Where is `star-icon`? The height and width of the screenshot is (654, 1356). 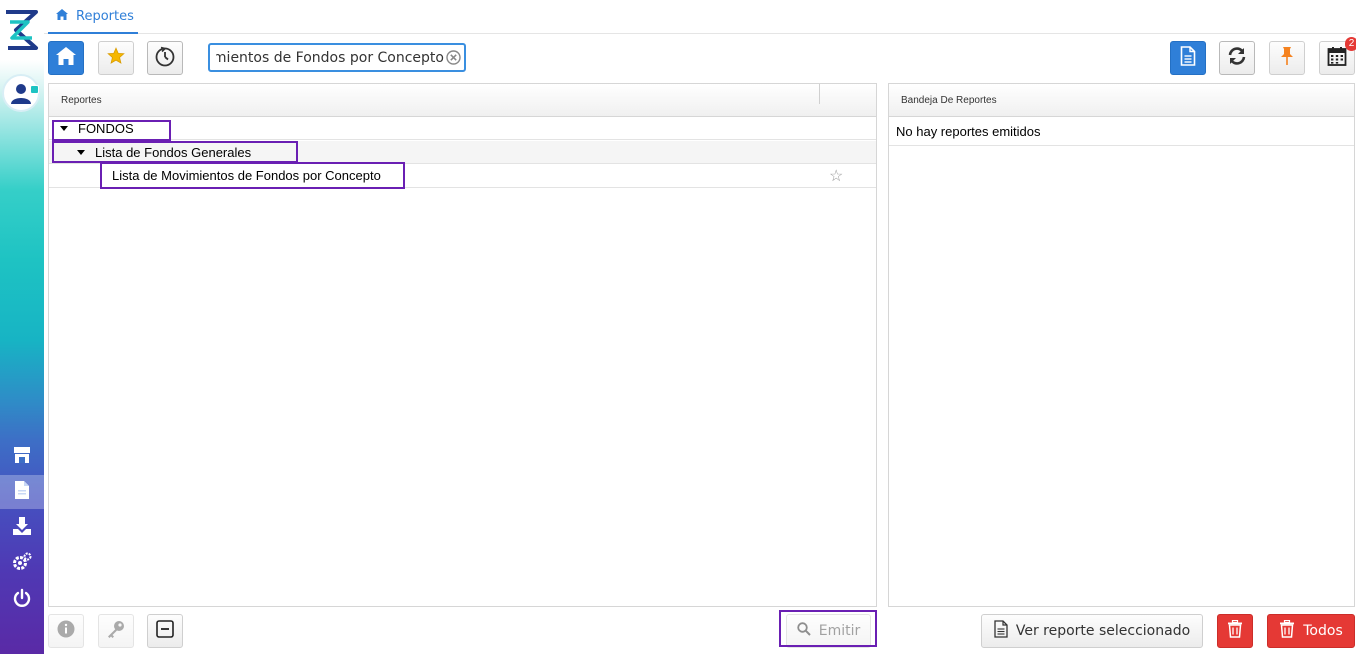
star-icon is located at coordinates (116, 58).